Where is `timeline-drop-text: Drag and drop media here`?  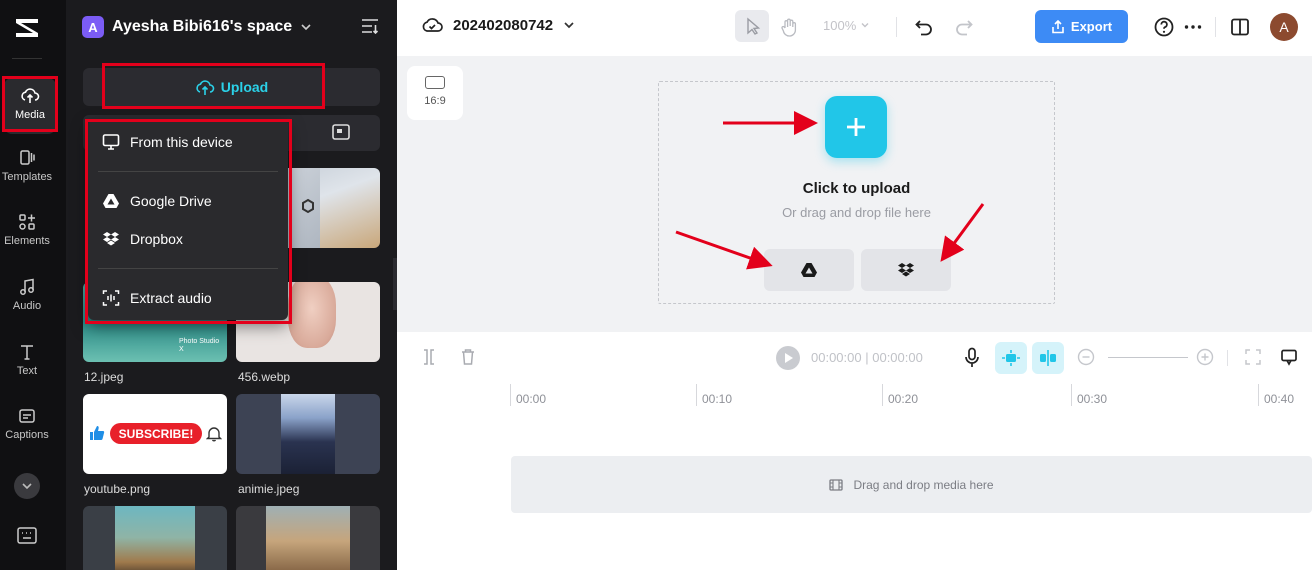 timeline-drop-text: Drag and drop media here is located at coordinates (923, 484).